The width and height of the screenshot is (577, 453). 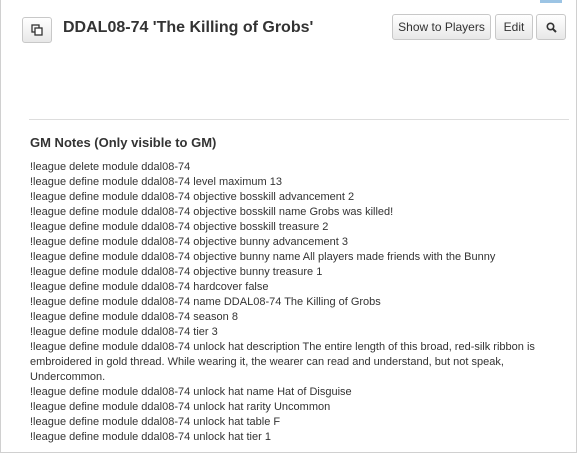 I want to click on popout-icon, so click(x=37, y=30).